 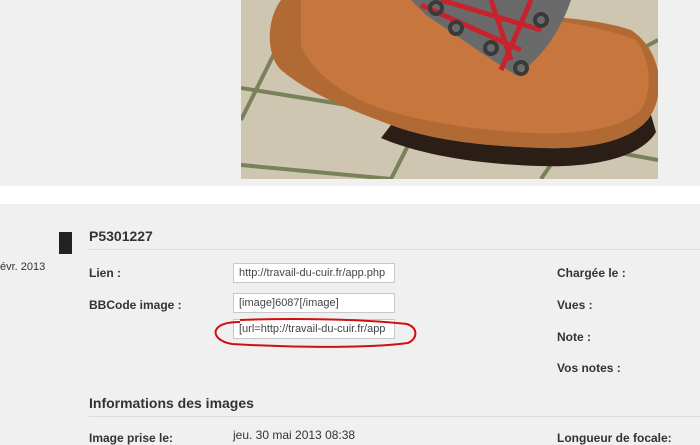 What do you see at coordinates (171, 403) in the screenshot?
I see `image-details-title: Informations des images` at bounding box center [171, 403].